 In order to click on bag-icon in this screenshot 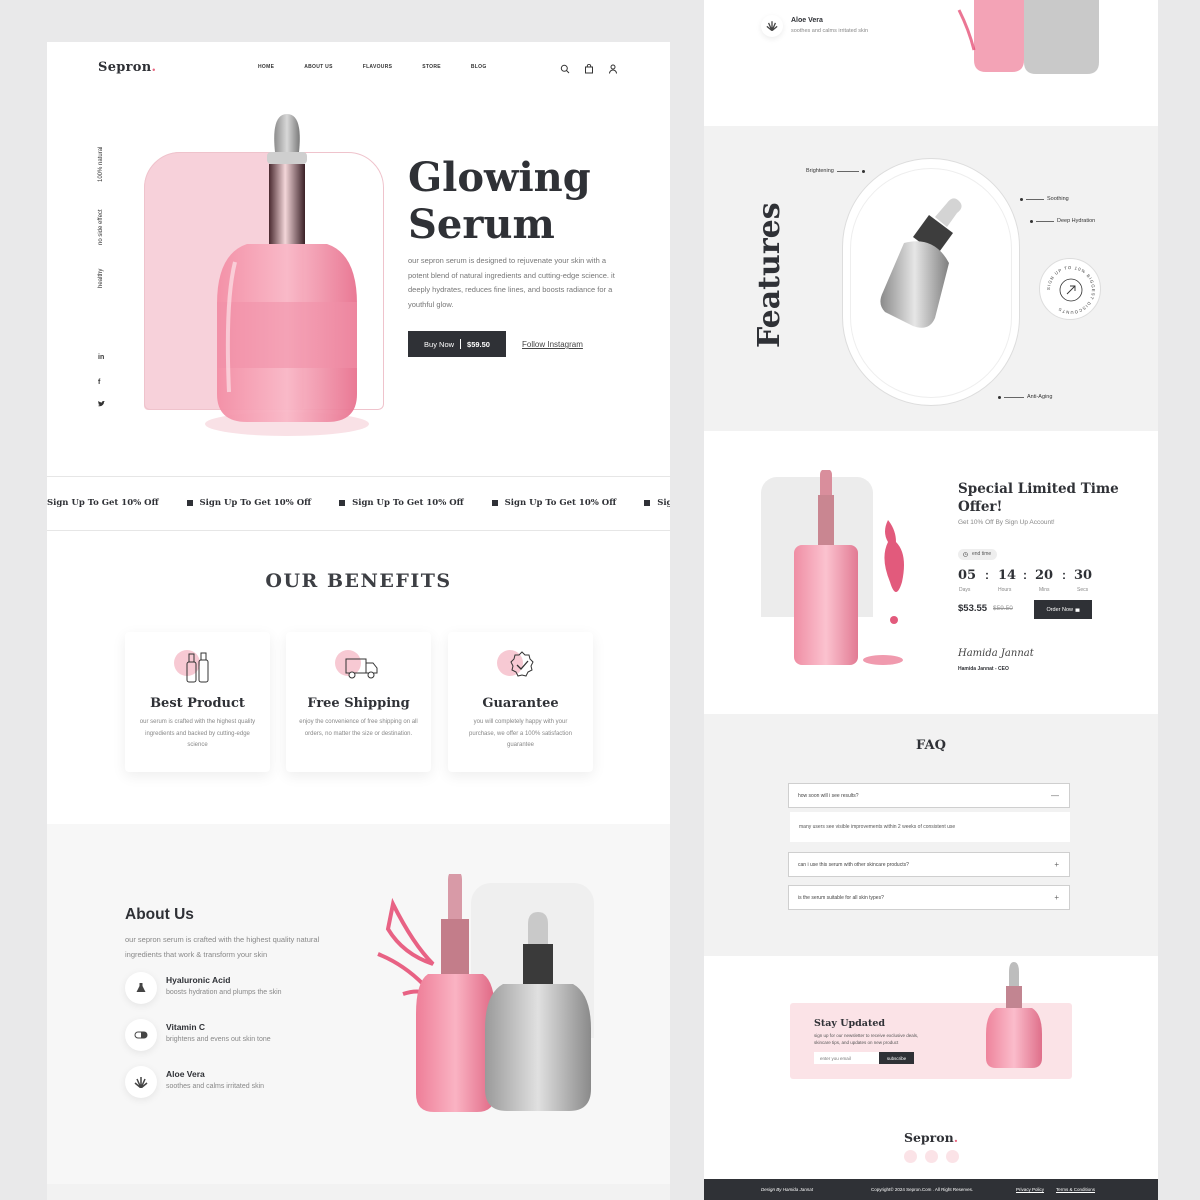, I will do `click(1077, 610)`.